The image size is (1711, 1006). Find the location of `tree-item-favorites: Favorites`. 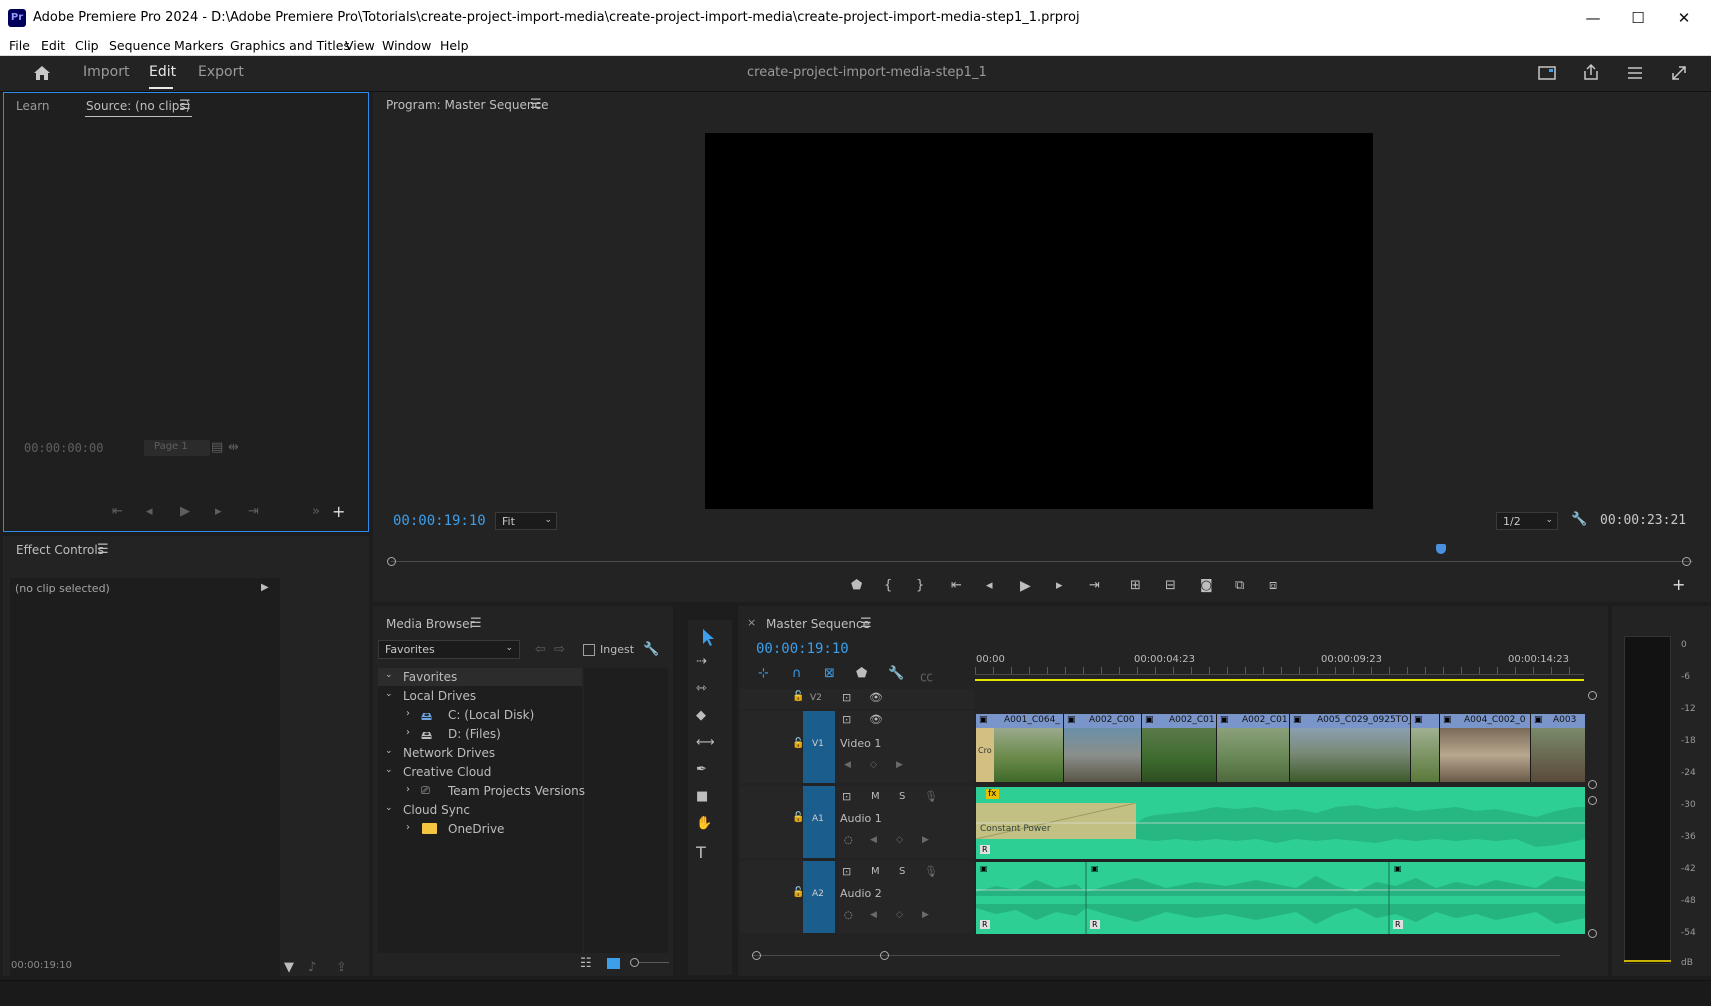

tree-item-favorites: Favorites is located at coordinates (430, 677).